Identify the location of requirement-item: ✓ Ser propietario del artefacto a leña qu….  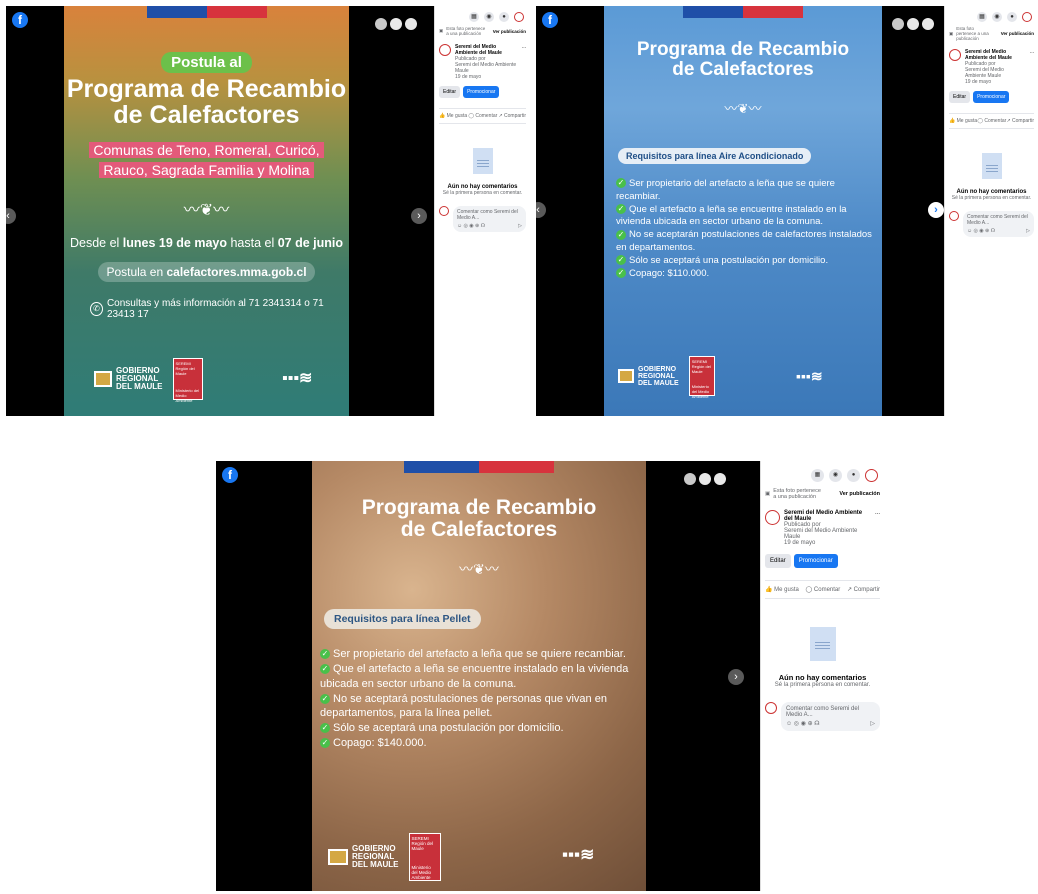
(473, 654).